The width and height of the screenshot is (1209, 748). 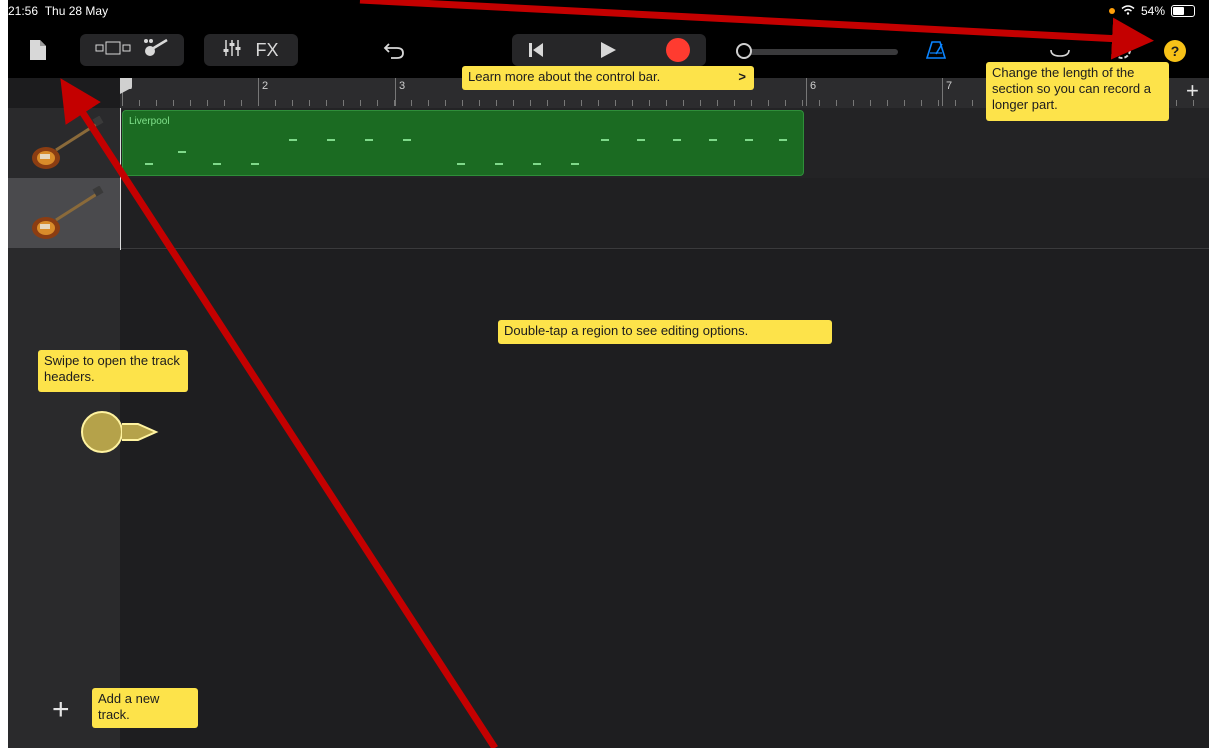 What do you see at coordinates (1122, 50) in the screenshot?
I see `settings-icon` at bounding box center [1122, 50].